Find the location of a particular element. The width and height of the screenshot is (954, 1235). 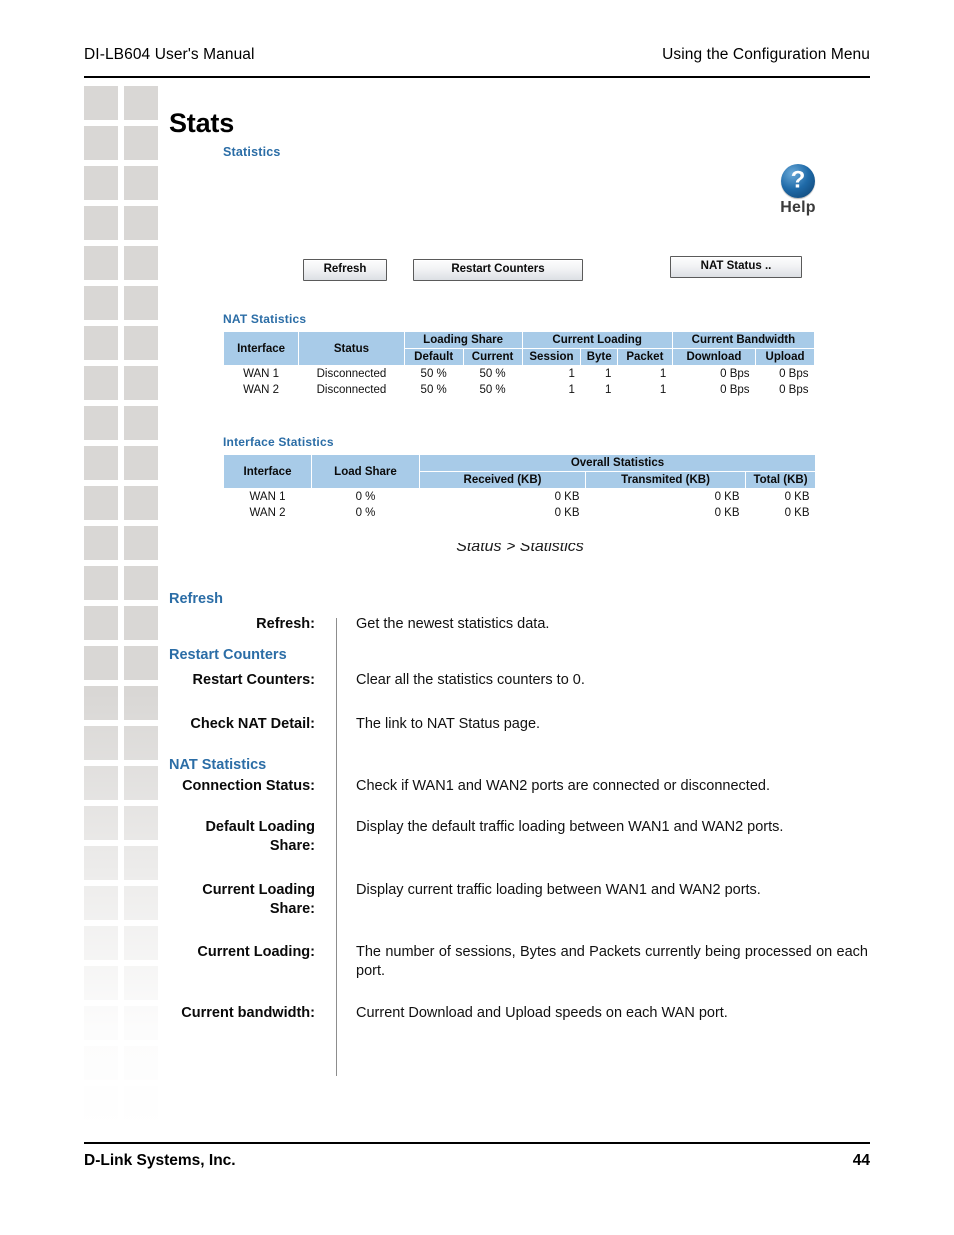

definition-item: Refresh: Get the newest statistics data. is located at coordinates (522, 624).